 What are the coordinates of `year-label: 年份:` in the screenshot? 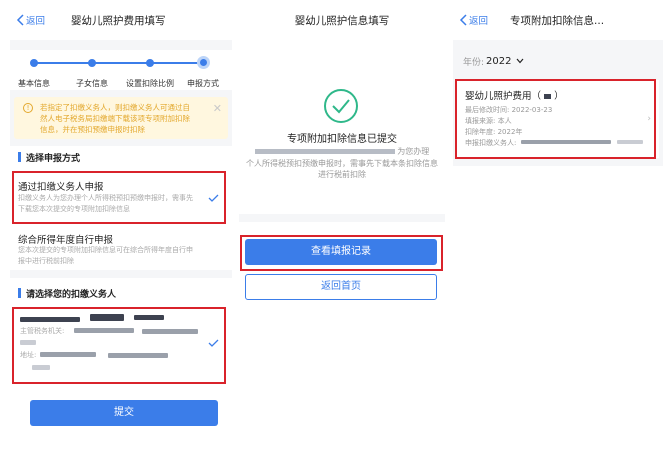 It's located at (474, 62).